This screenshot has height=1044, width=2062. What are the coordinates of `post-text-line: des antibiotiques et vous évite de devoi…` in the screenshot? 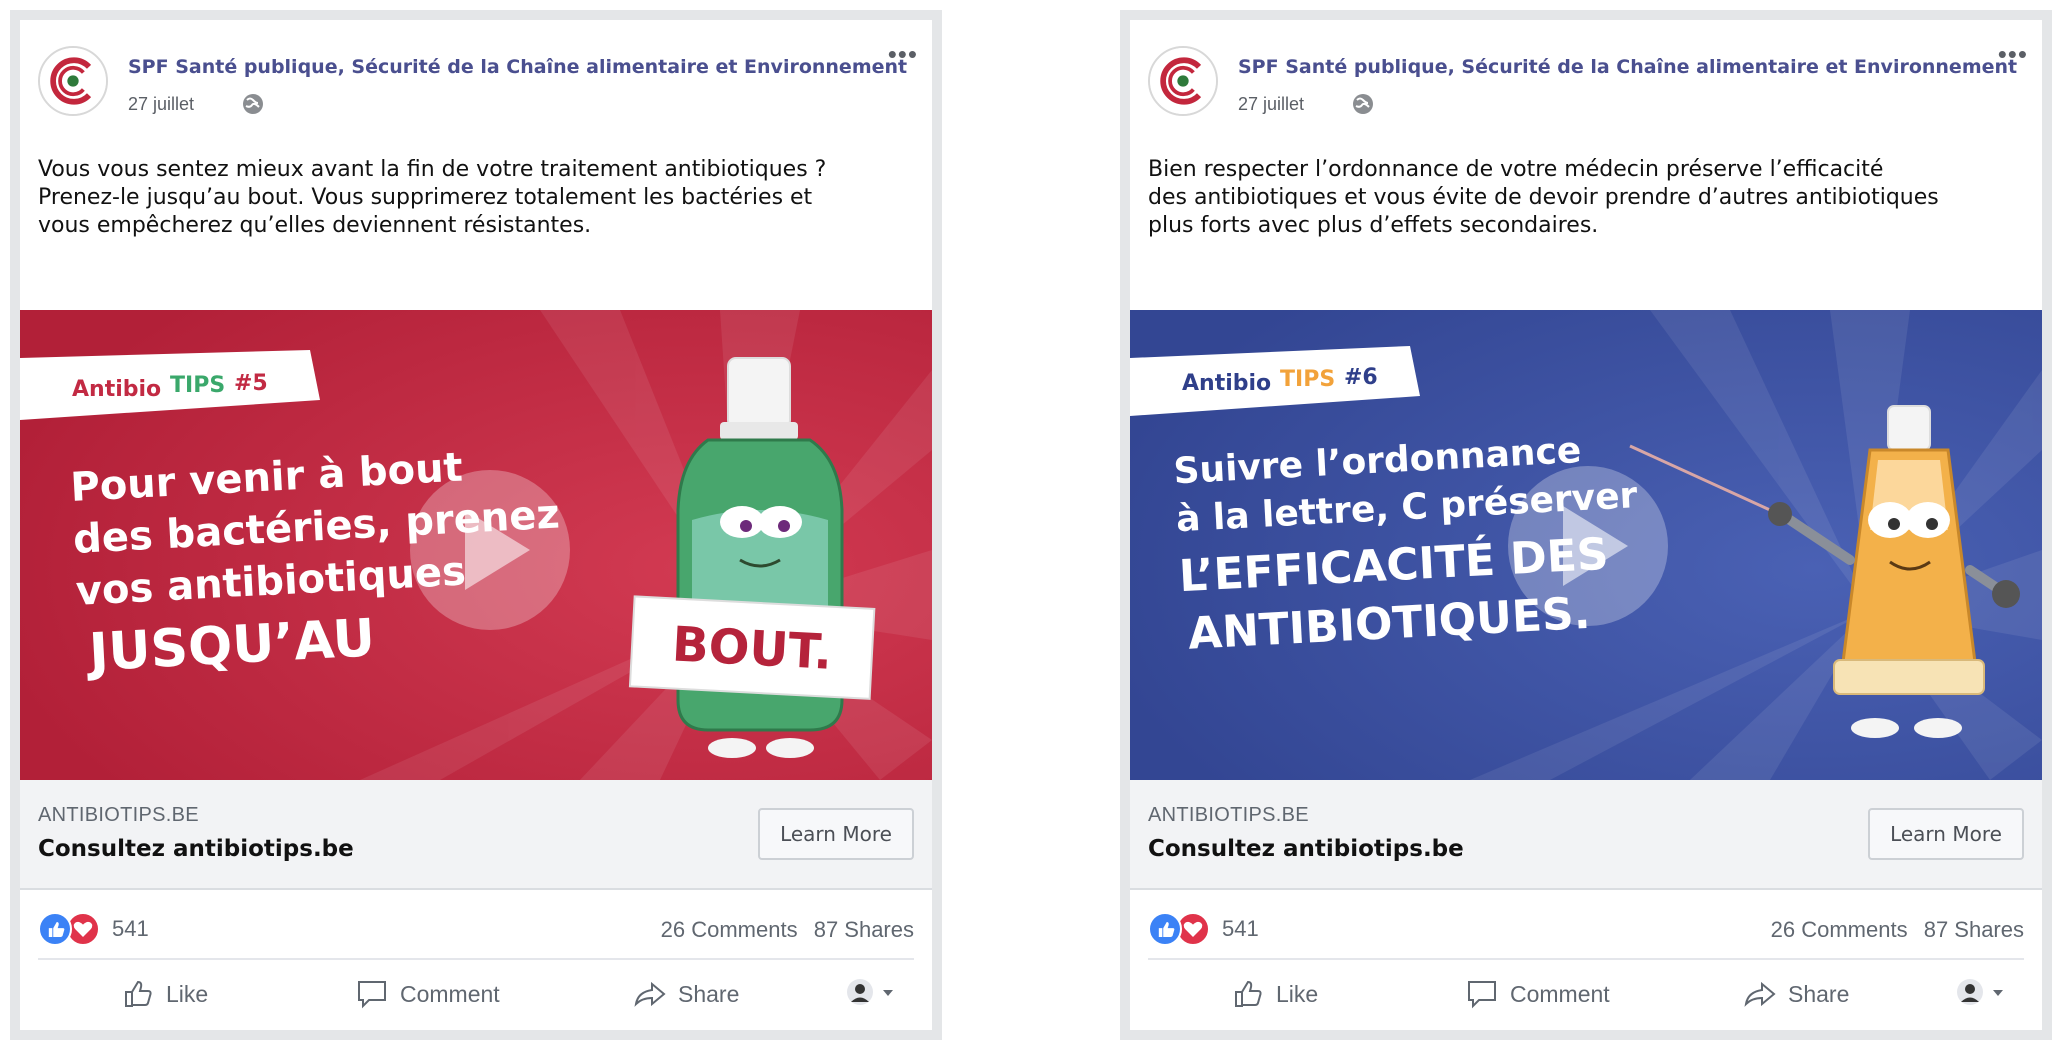 It's located at (1543, 197).